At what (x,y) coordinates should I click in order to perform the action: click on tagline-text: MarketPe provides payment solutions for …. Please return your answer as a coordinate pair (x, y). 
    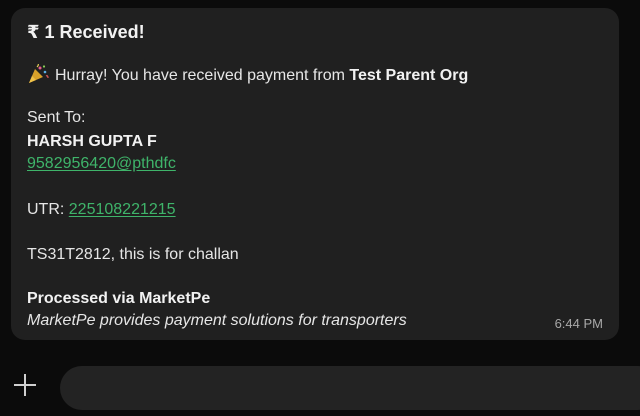
    Looking at the image, I should click on (217, 320).